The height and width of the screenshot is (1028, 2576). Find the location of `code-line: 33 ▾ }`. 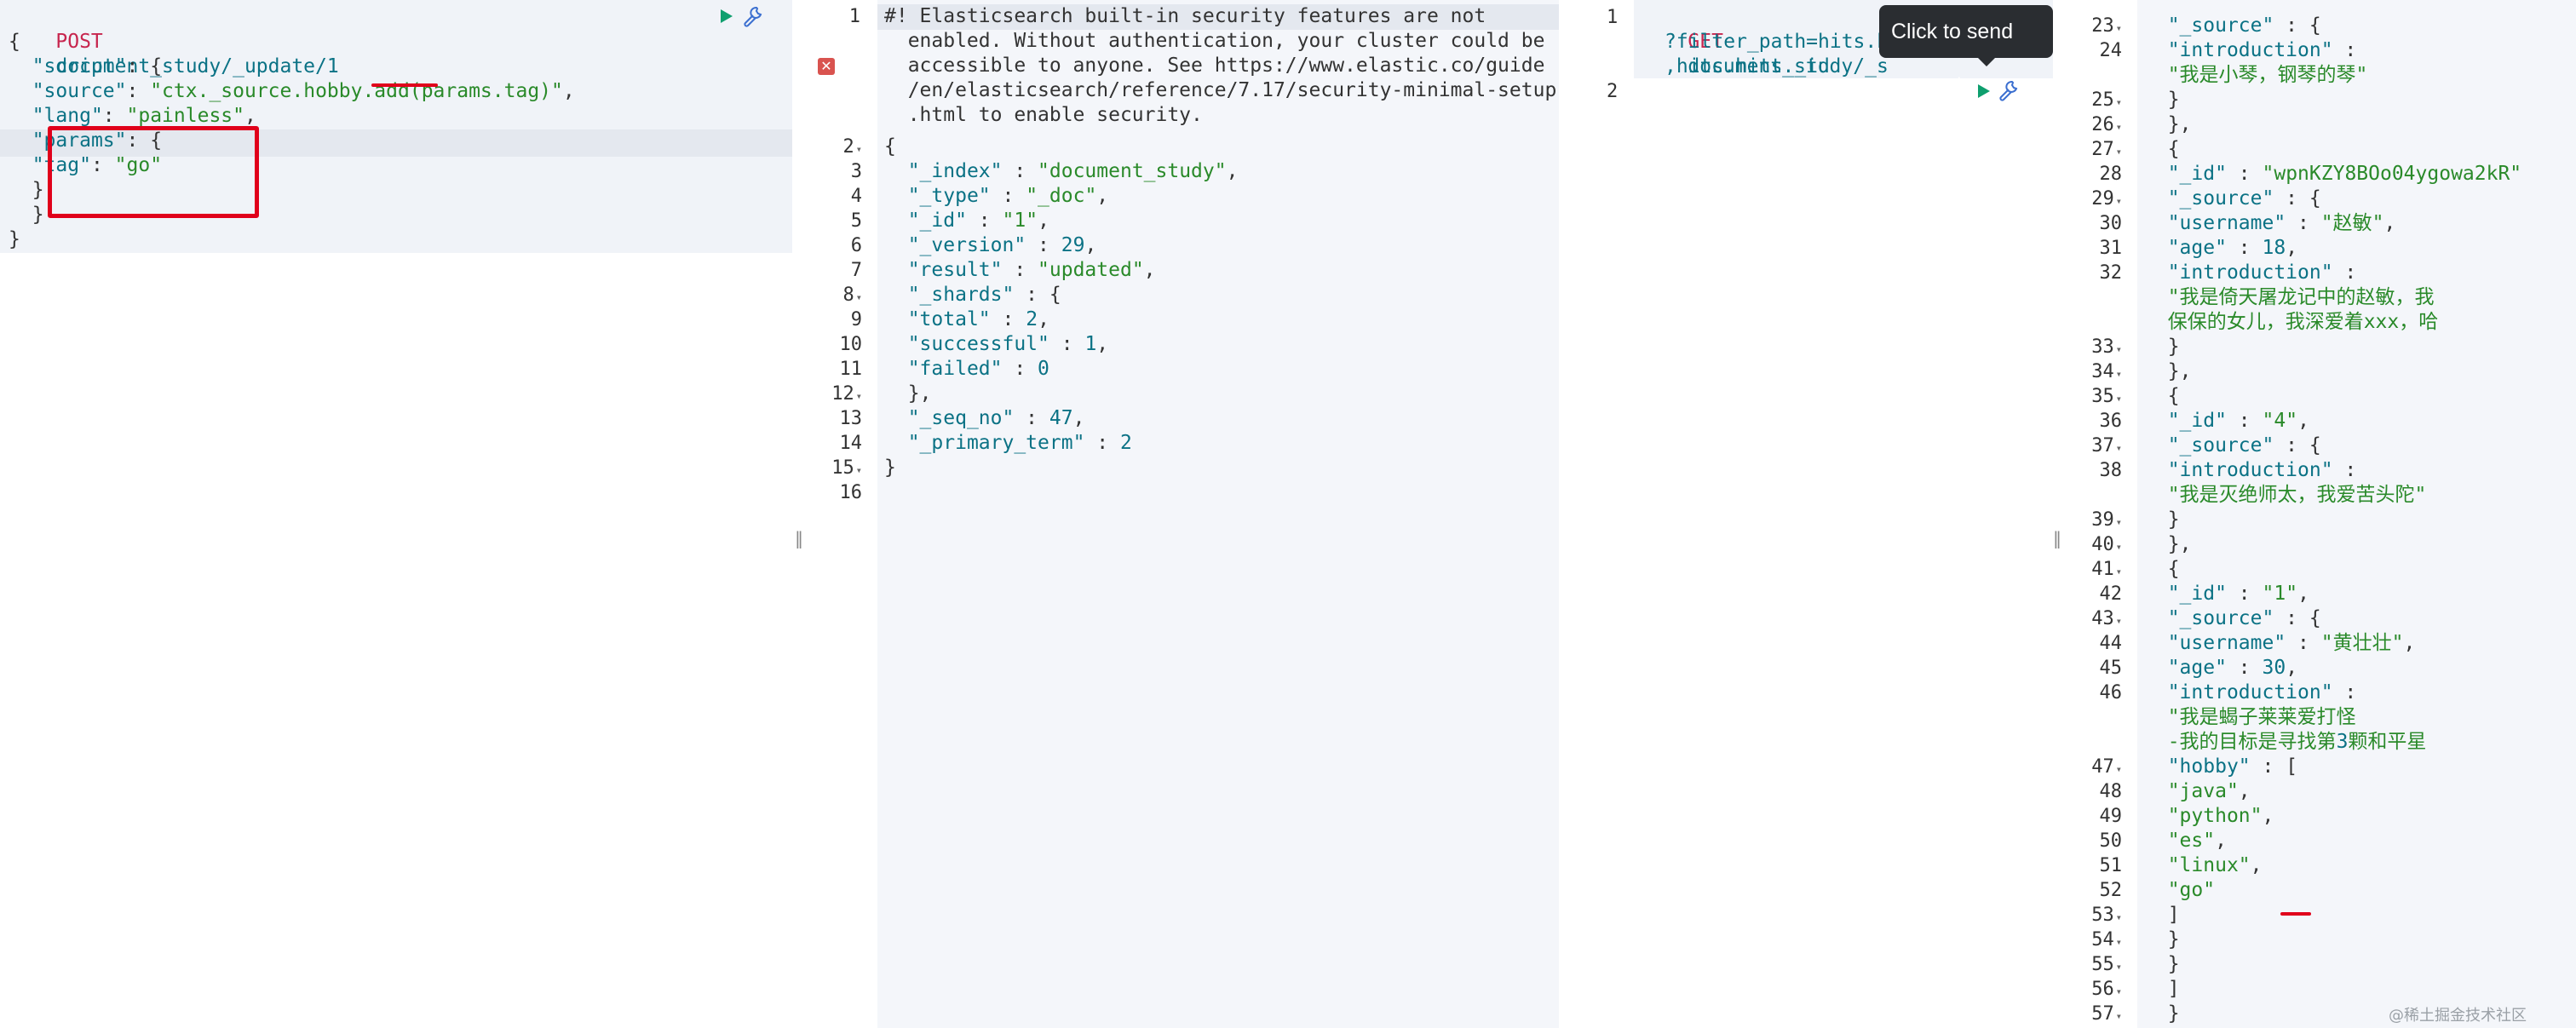

code-line: 33 ▾ } is located at coordinates (2136, 347).